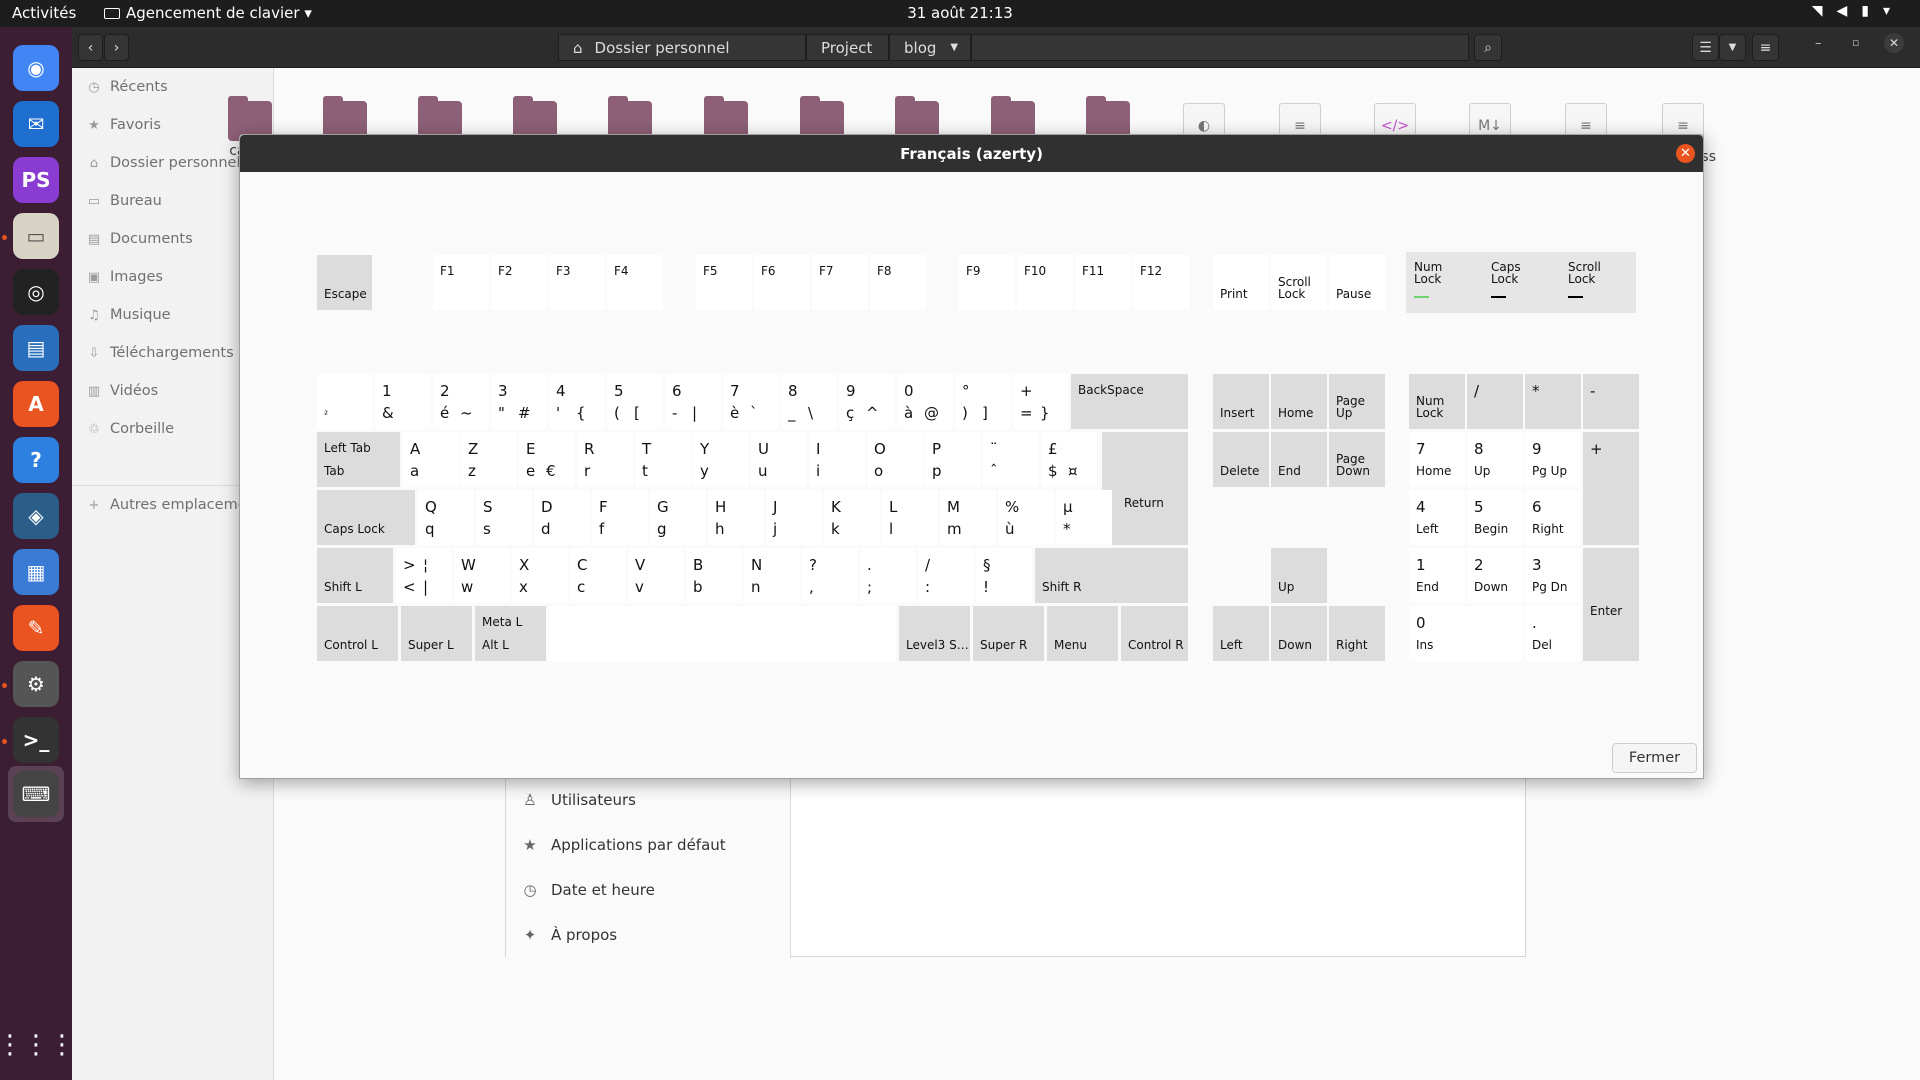 The width and height of the screenshot is (1920, 1080). What do you see at coordinates (1685, 153) in the screenshot?
I see `dialog-close-button: ✕` at bounding box center [1685, 153].